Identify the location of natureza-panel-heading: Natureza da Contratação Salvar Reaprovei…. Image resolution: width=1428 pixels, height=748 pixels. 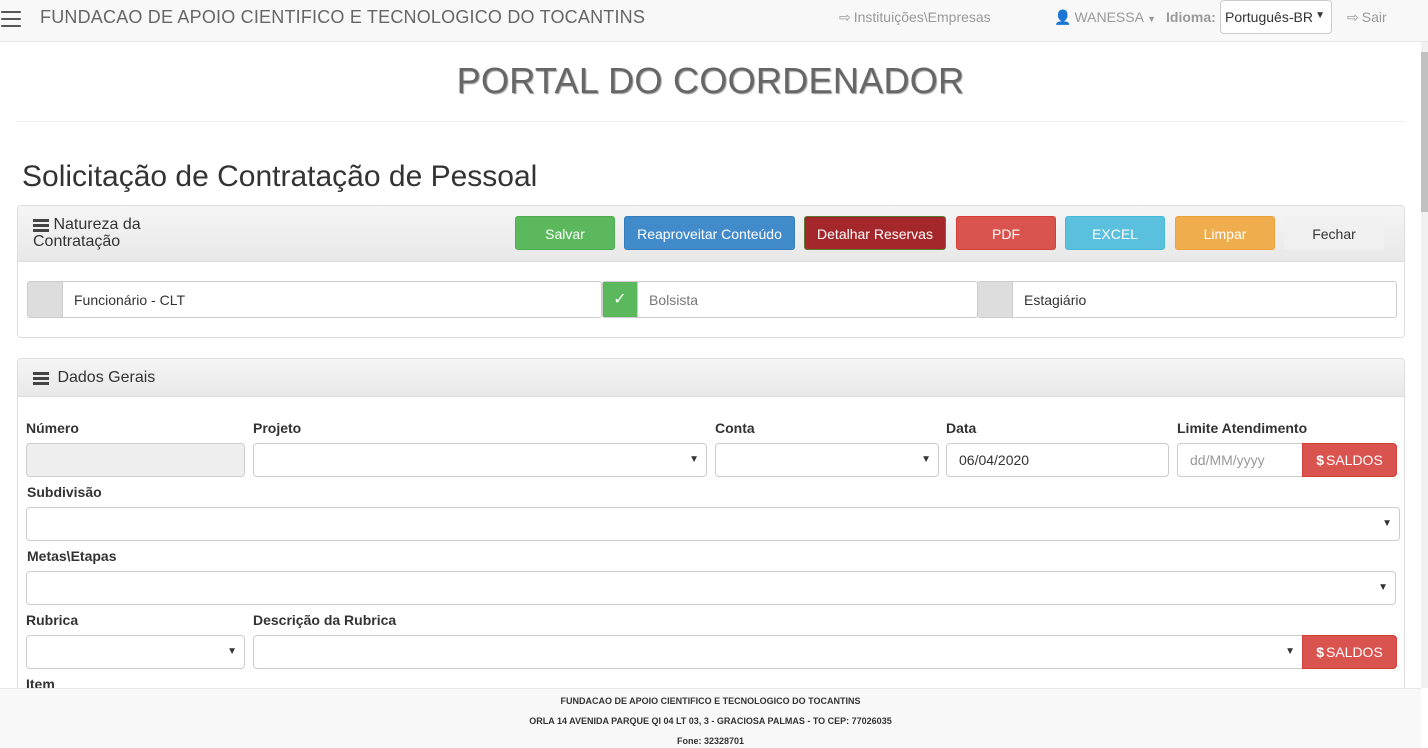
(711, 234).